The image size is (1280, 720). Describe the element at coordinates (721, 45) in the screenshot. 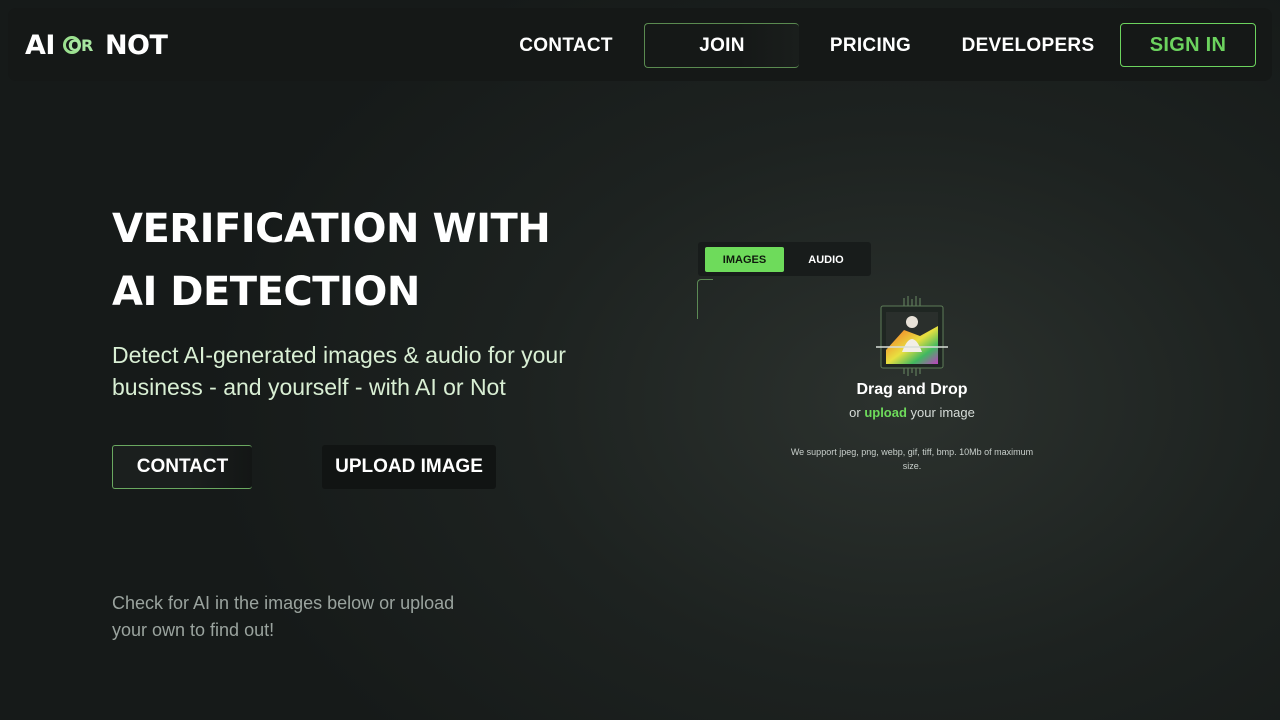

I see `nav-join-button: JOIN` at that location.